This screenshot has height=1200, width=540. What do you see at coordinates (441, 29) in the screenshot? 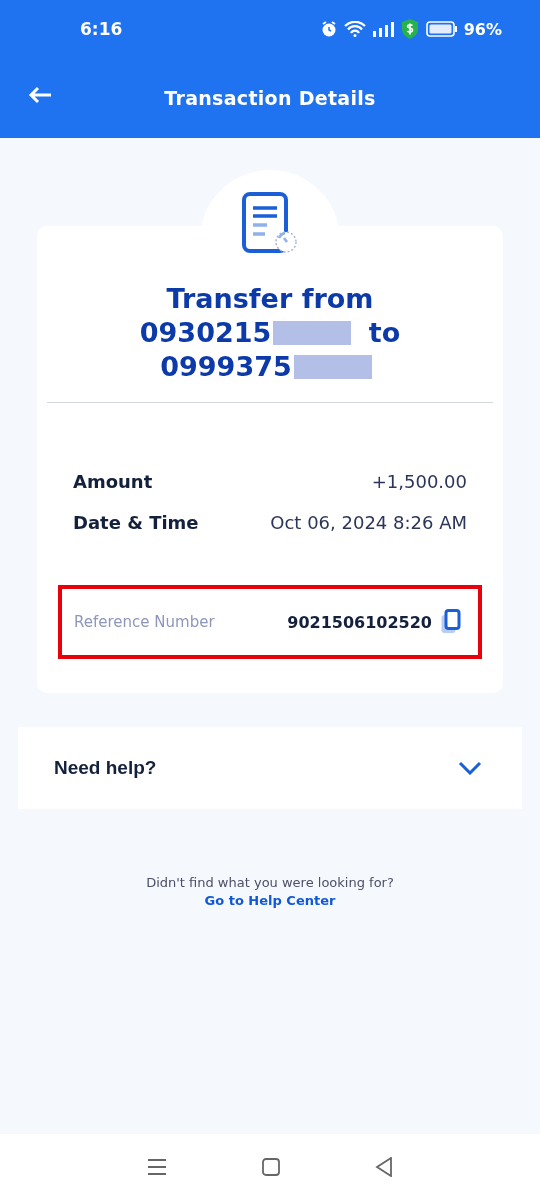
I see `battery-icon` at bounding box center [441, 29].